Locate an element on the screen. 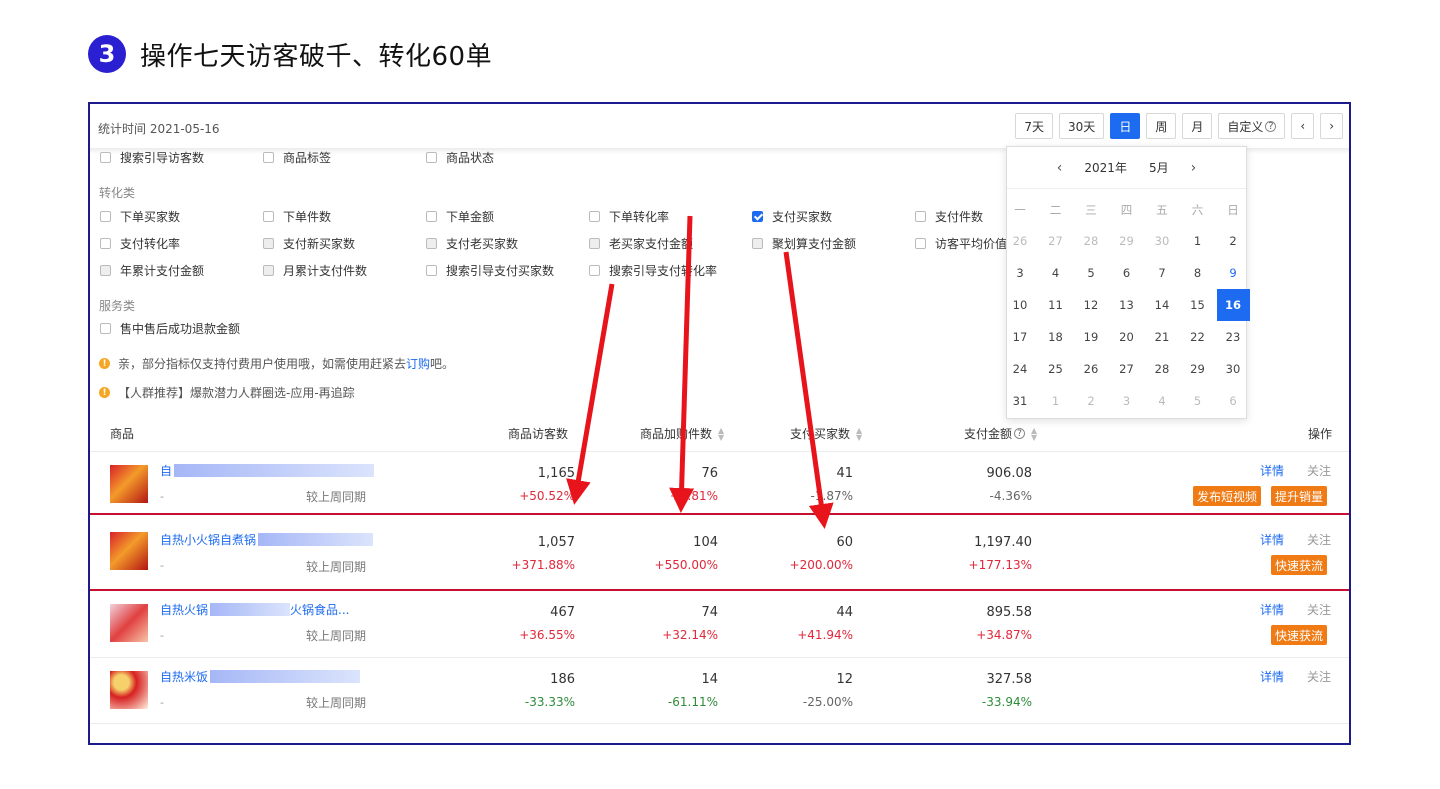 The image size is (1440, 789). metric-option: 搜索引导访客数 is located at coordinates (181, 157).